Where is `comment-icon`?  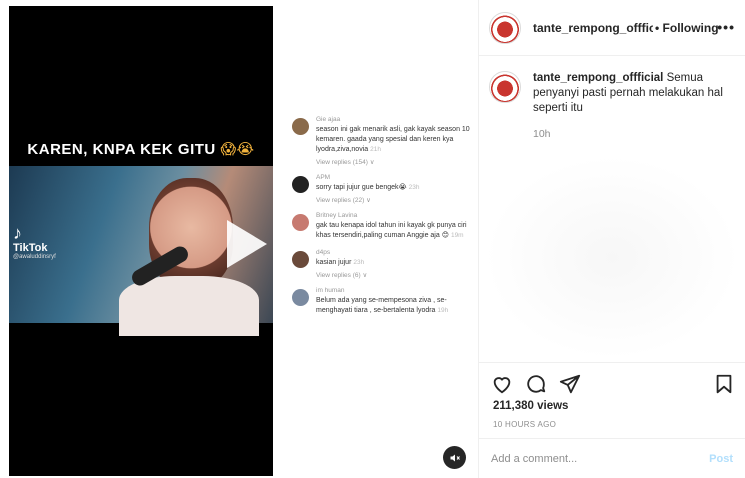 comment-icon is located at coordinates (536, 384).